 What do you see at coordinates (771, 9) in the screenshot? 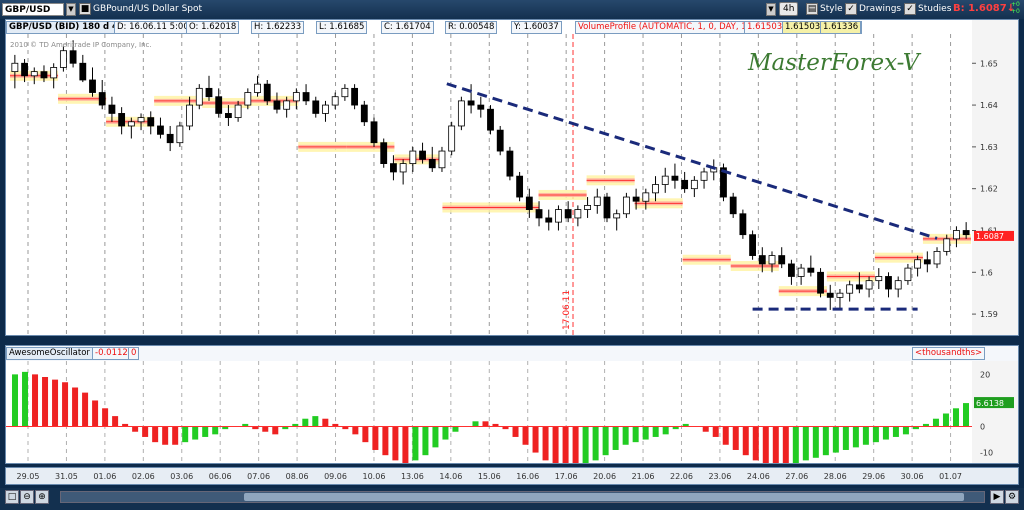
I see `timeframe-dropdown-button: ▼` at bounding box center [771, 9].